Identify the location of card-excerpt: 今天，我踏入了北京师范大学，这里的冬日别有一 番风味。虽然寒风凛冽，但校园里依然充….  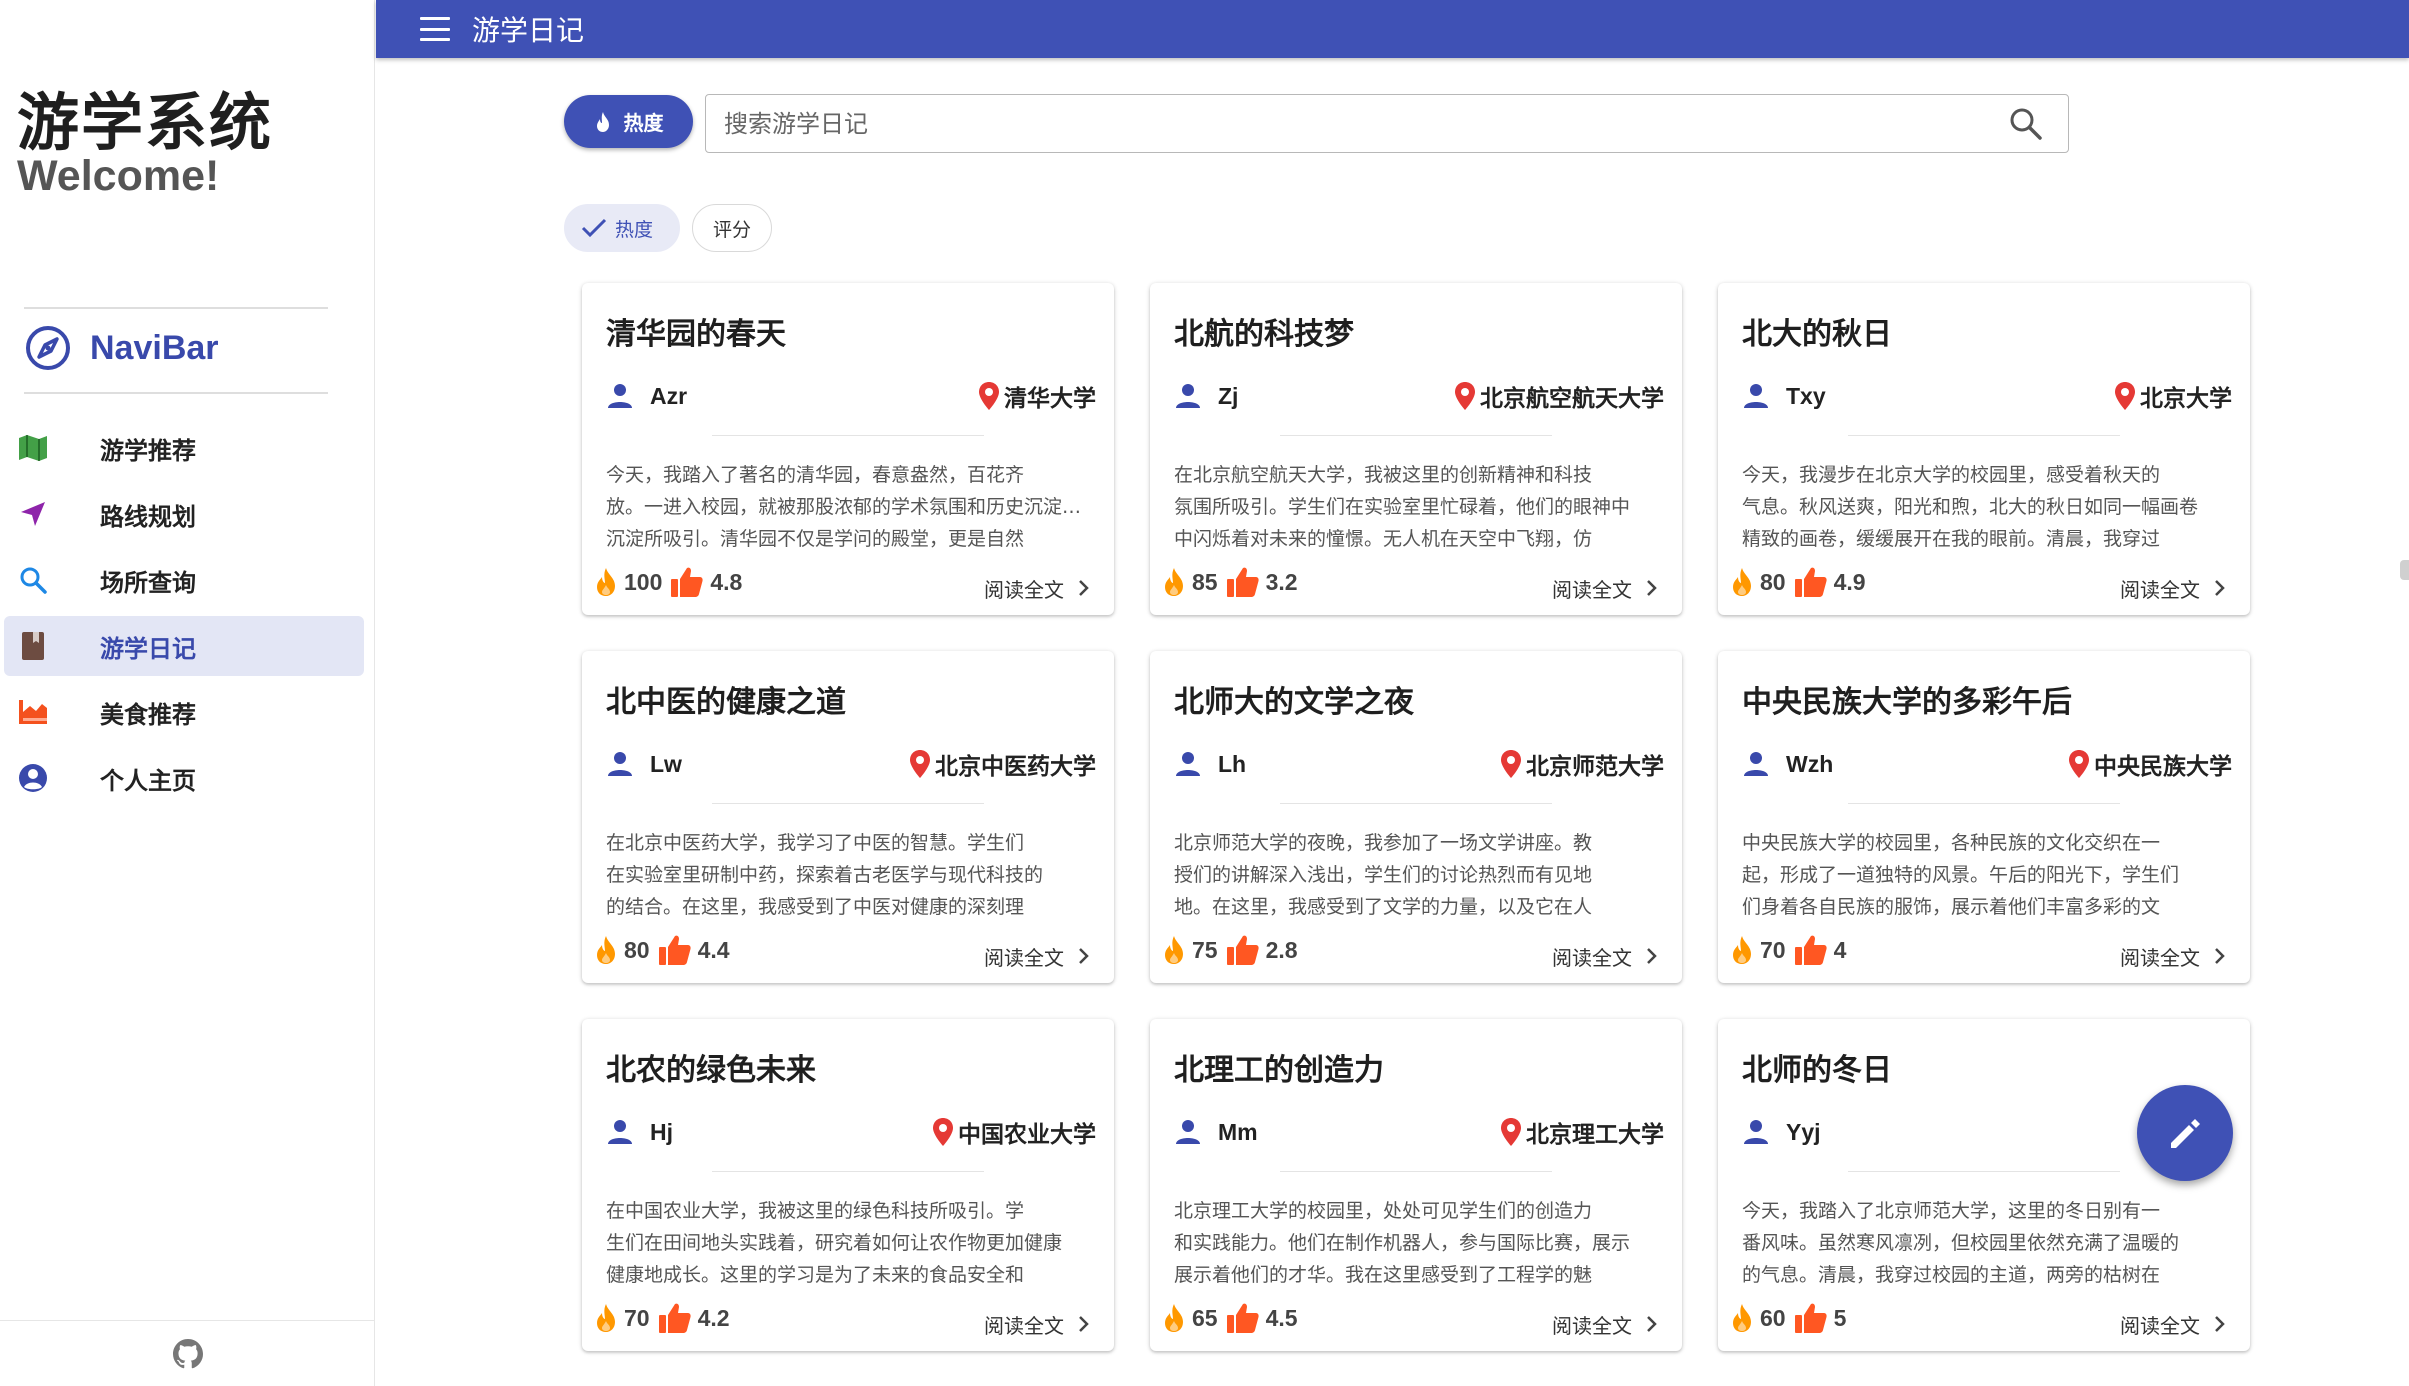
(1987, 1243).